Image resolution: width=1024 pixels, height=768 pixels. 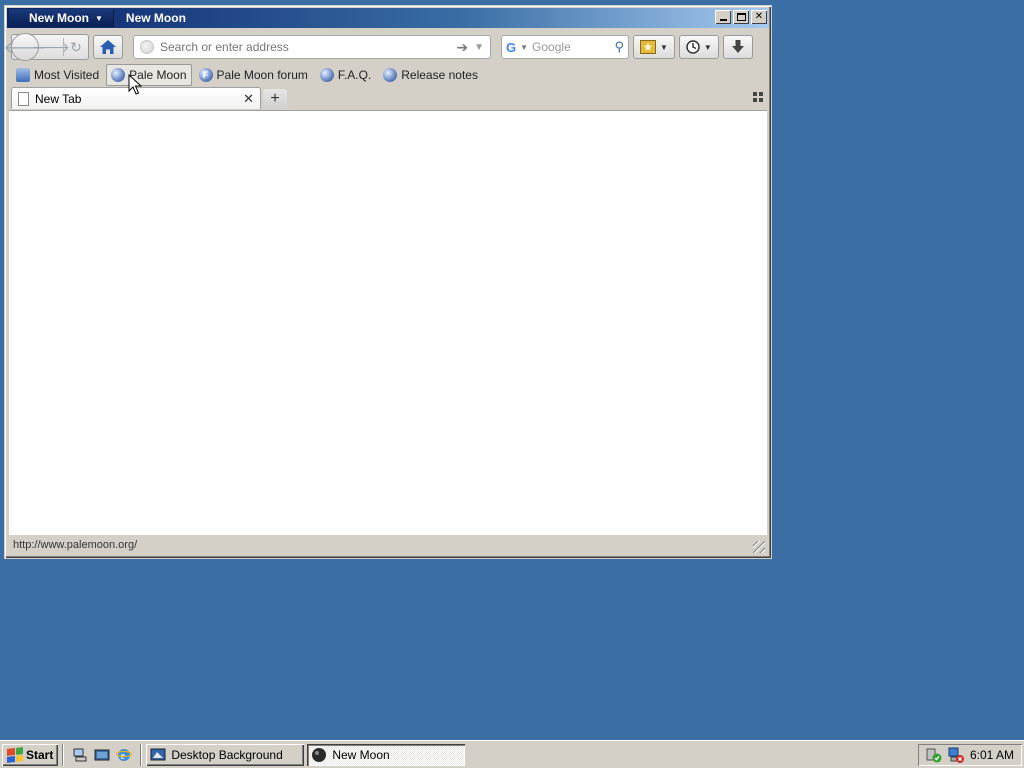 What do you see at coordinates (361, 754) in the screenshot?
I see `task-label: New Moon` at bounding box center [361, 754].